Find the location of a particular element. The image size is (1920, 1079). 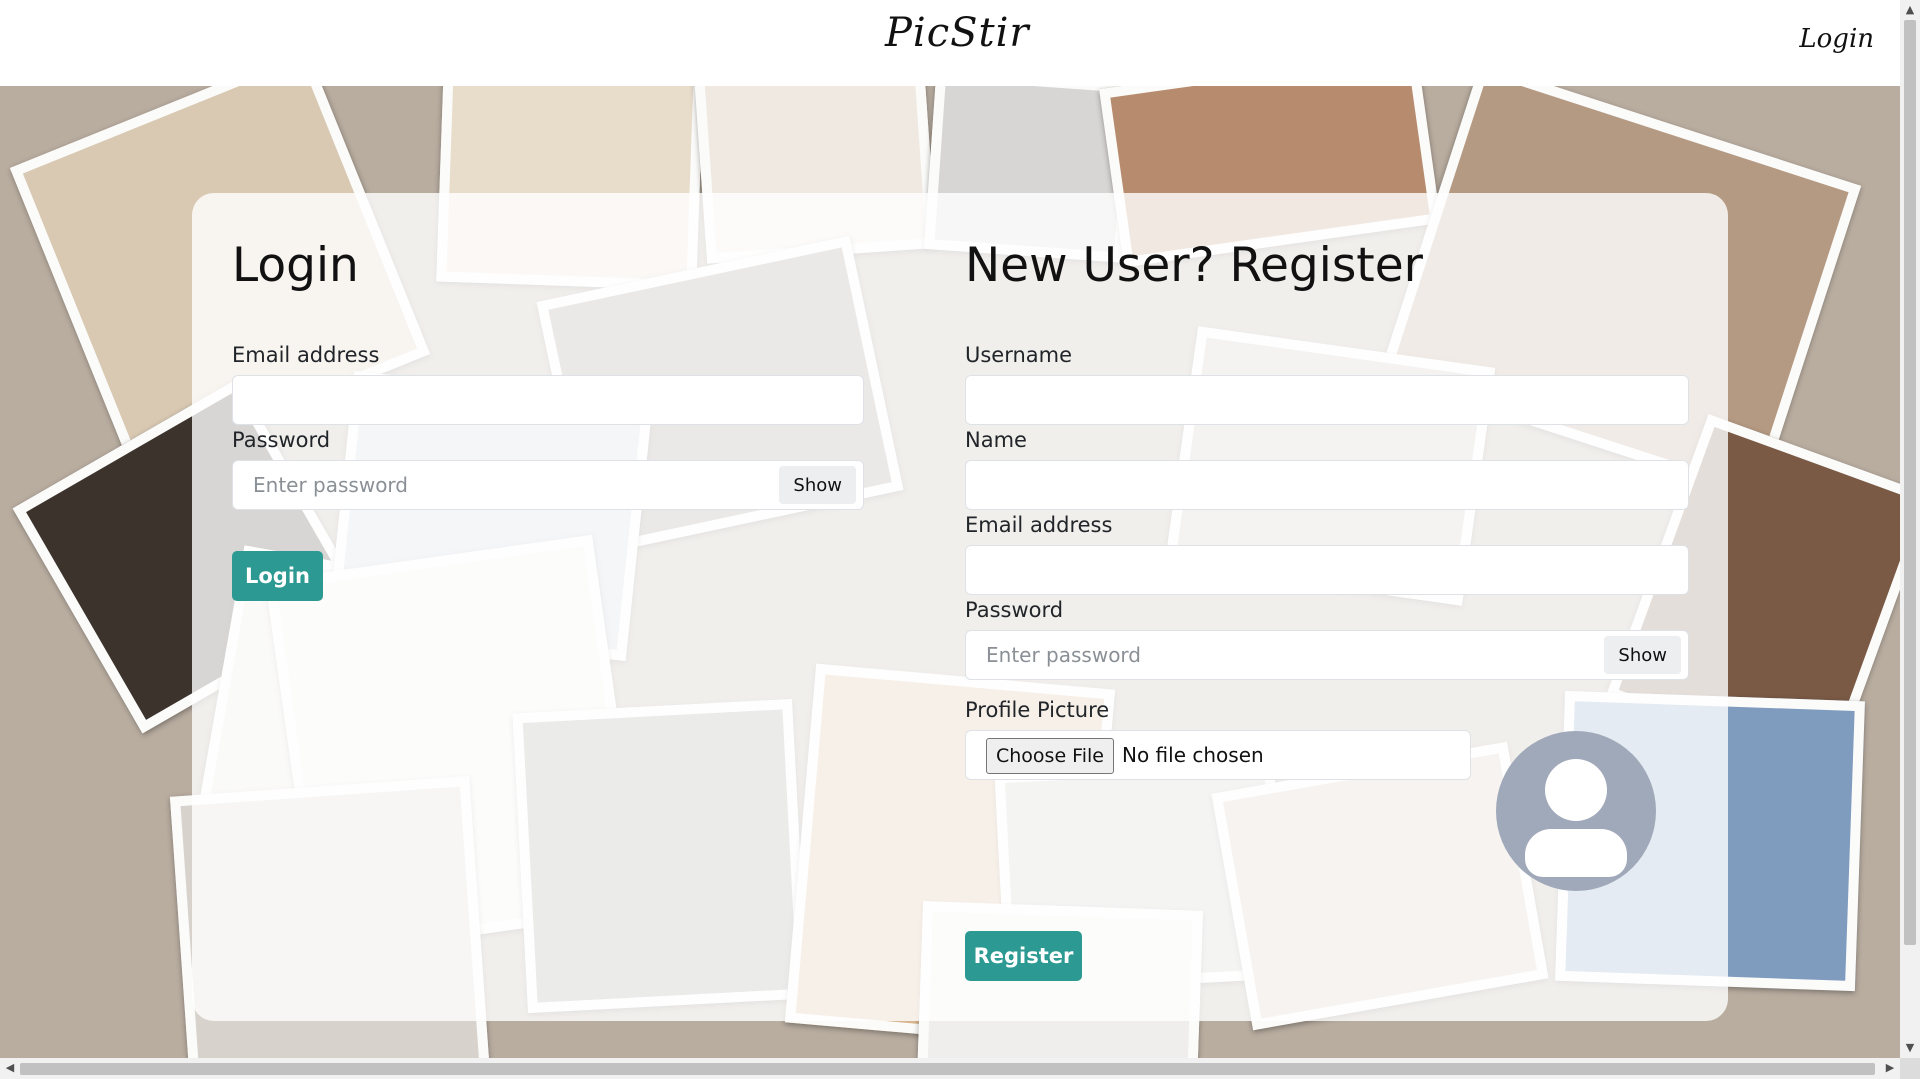

register-submit-button: Register is located at coordinates (1023, 956).